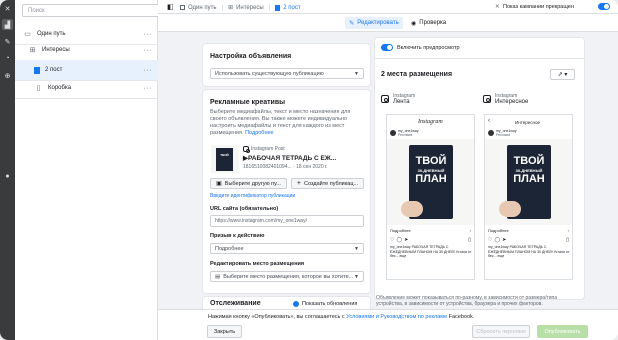 This screenshot has height=340, width=618. What do you see at coordinates (433, 23) in the screenshot?
I see `tab-preview-label: Проверка` at bounding box center [433, 23].